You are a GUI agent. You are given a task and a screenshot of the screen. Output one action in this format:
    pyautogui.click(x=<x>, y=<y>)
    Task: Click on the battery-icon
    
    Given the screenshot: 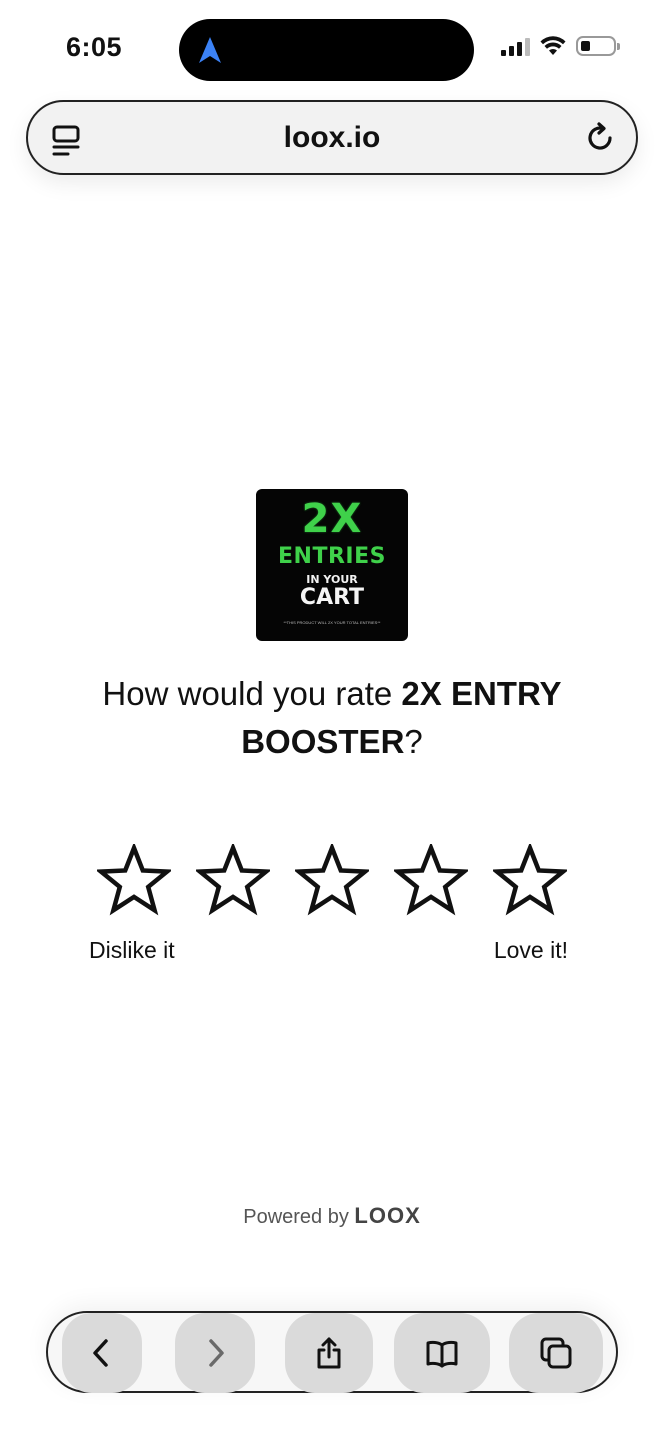 What is the action you would take?
    pyautogui.click(x=598, y=46)
    